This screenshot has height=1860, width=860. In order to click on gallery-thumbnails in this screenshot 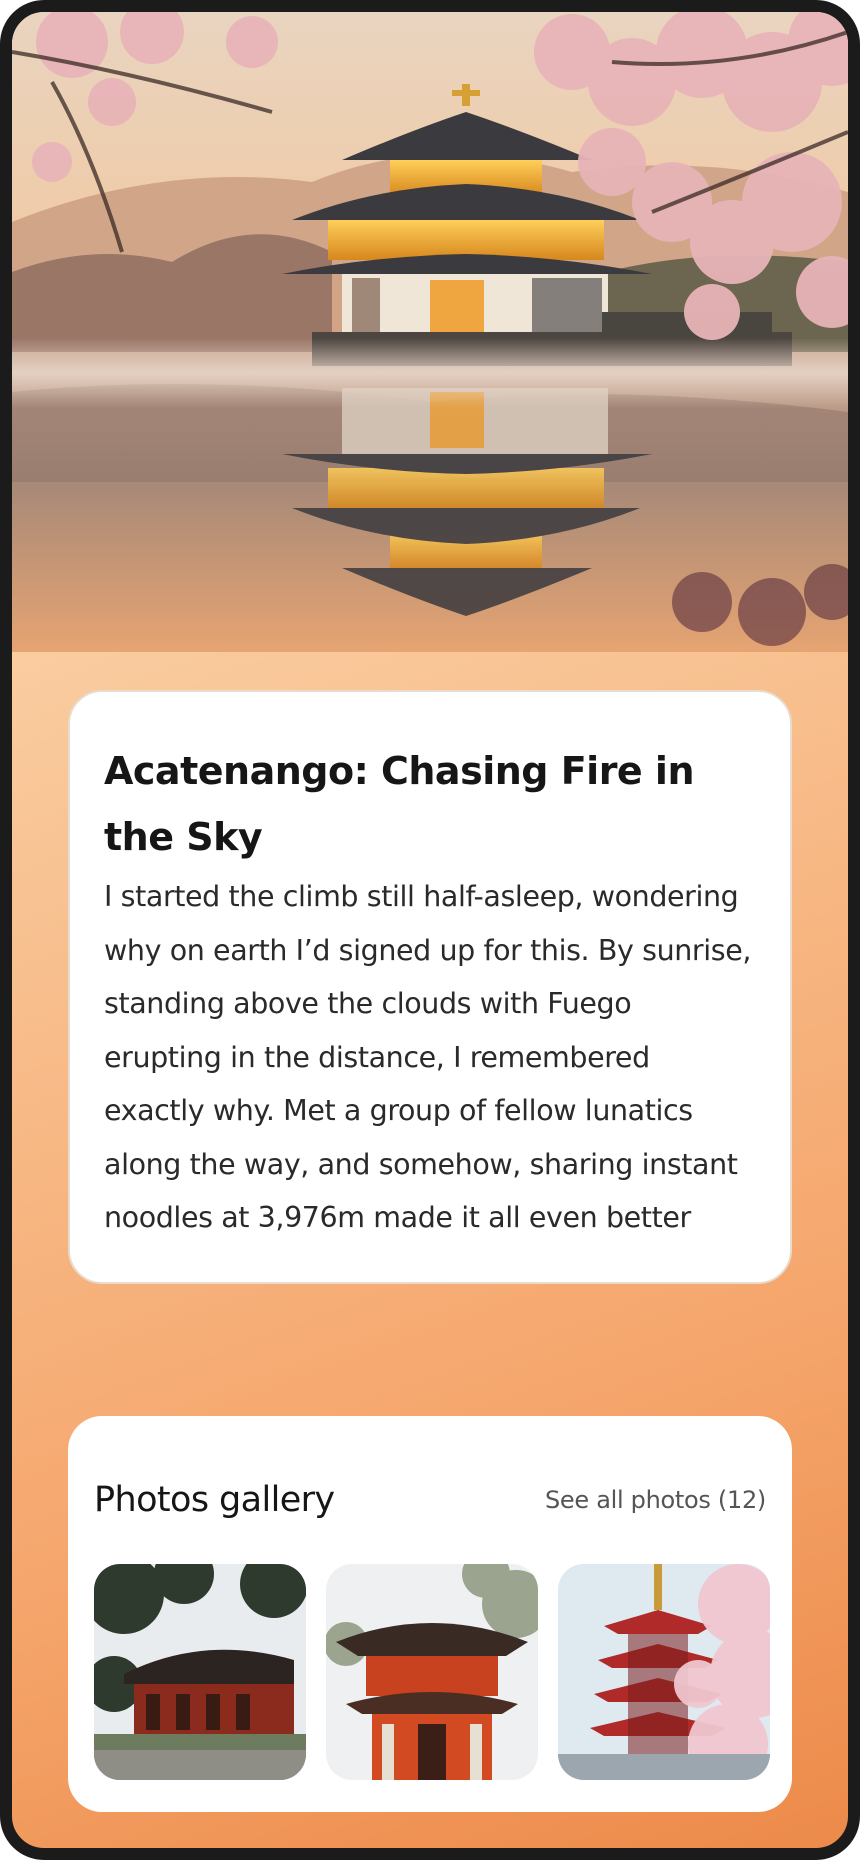, I will do `click(432, 1672)`.